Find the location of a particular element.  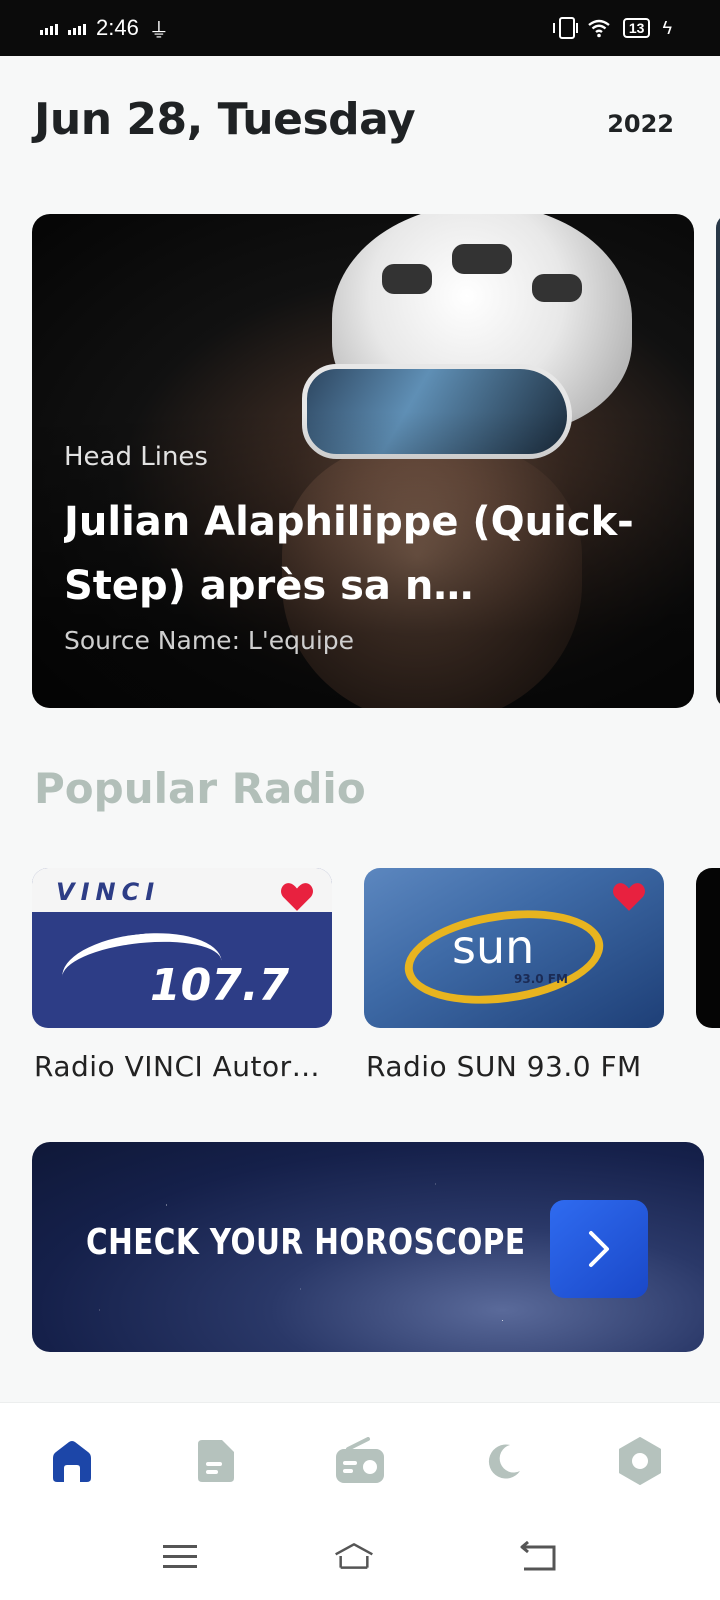

horoscope-arrow-button is located at coordinates (599, 1249).